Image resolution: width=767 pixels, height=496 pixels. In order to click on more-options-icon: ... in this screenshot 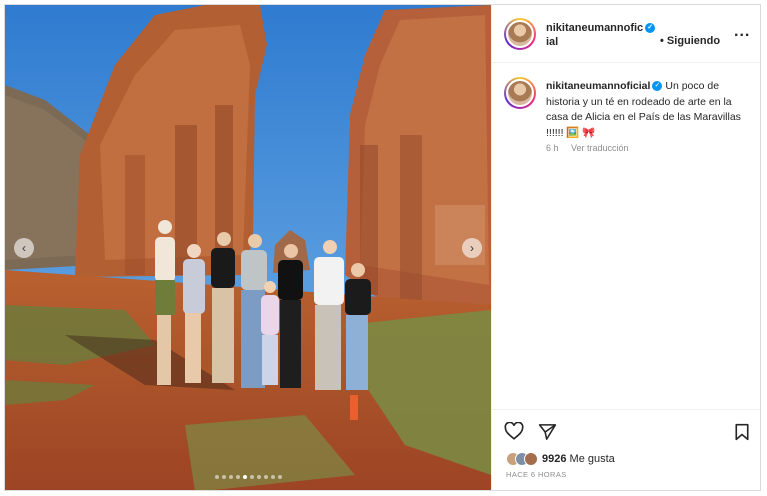, I will do `click(742, 32)`.